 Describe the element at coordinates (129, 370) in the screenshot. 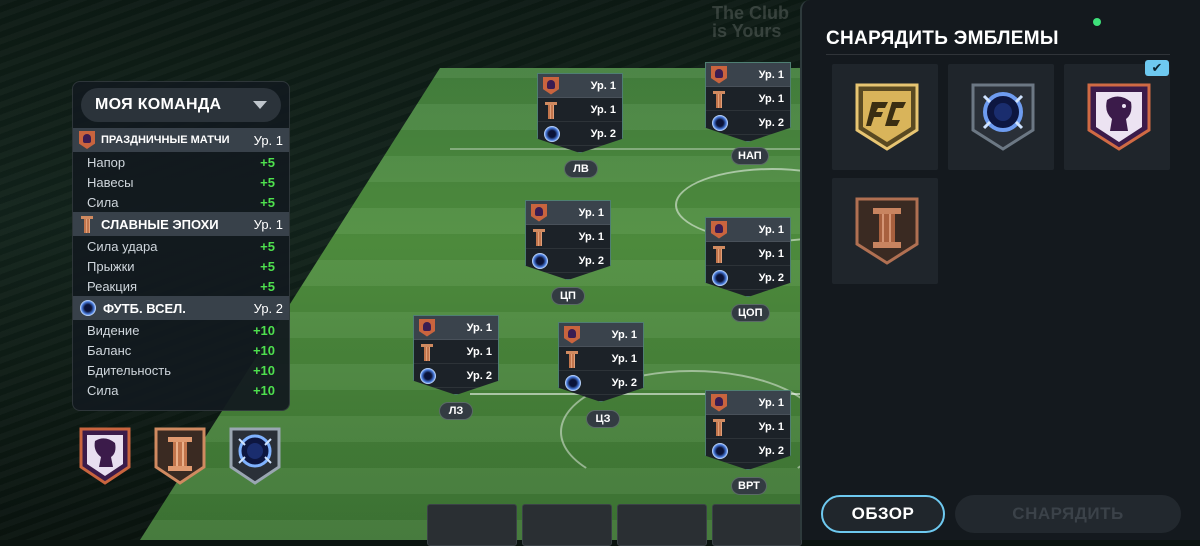

I see `stat-name: Бдительность` at that location.